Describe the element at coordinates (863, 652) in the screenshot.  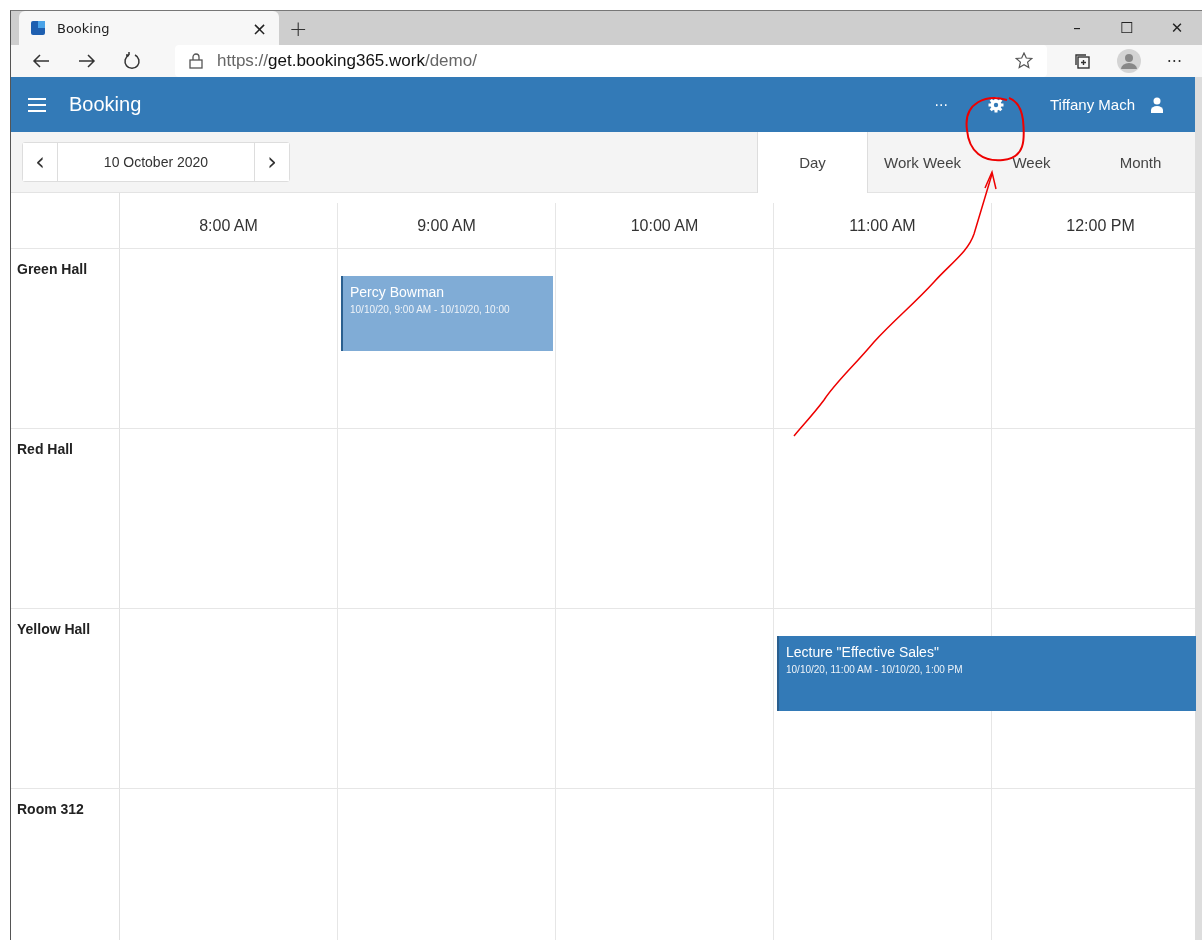
I see `event-title: Lecture "Effective Sales"` at that location.